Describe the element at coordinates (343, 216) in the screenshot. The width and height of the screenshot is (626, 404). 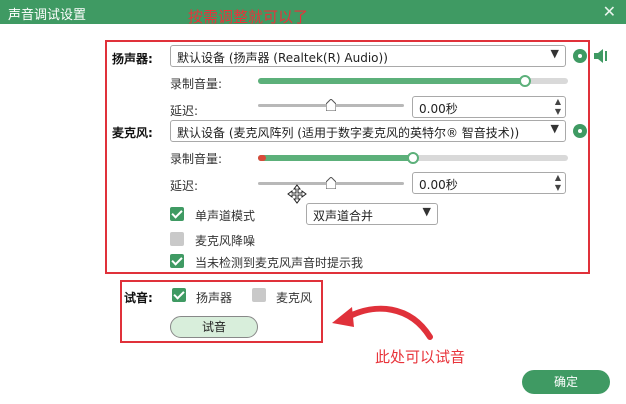
I see `mono-mode-value: 双声道合并` at that location.